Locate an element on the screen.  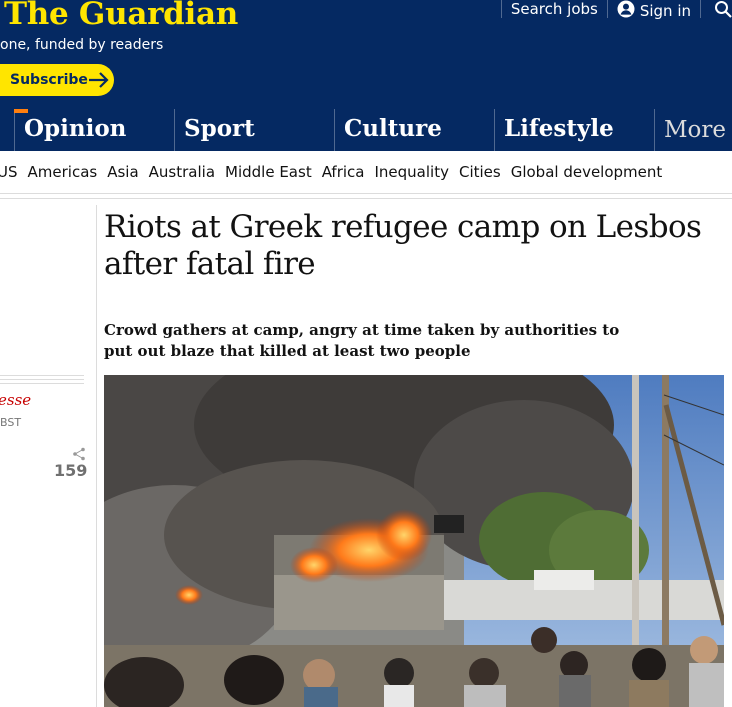
tagline: one, funded by readers is located at coordinates (82, 45).